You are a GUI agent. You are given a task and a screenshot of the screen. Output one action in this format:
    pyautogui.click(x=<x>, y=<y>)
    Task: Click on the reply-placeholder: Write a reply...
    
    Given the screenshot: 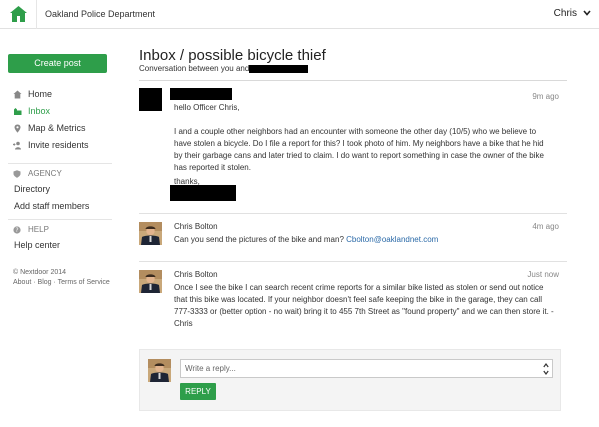 What is the action you would take?
    pyautogui.click(x=210, y=368)
    